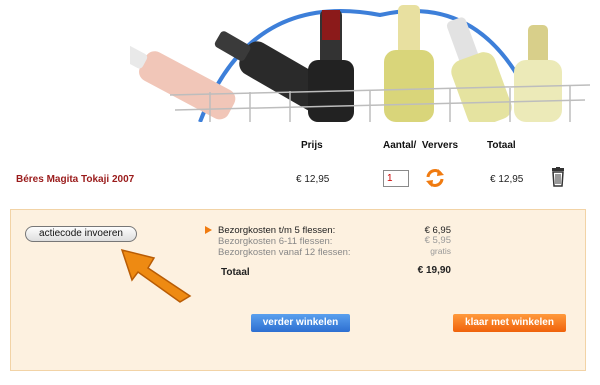 This screenshot has height=385, width=600. Describe the element at coordinates (75, 179) in the screenshot. I see `cart-item-name: Béres Magita Tokaji 2007` at that location.